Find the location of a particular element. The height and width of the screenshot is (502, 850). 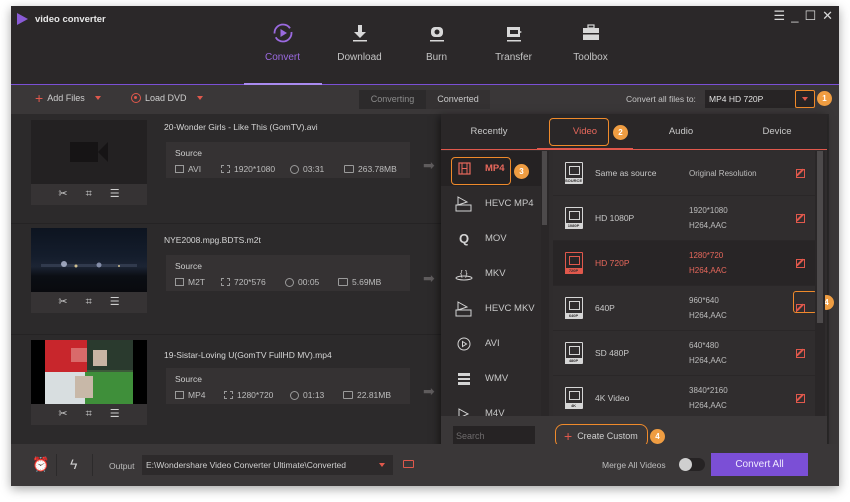

load-dvd-button: Load DVD is located at coordinates (167, 98).